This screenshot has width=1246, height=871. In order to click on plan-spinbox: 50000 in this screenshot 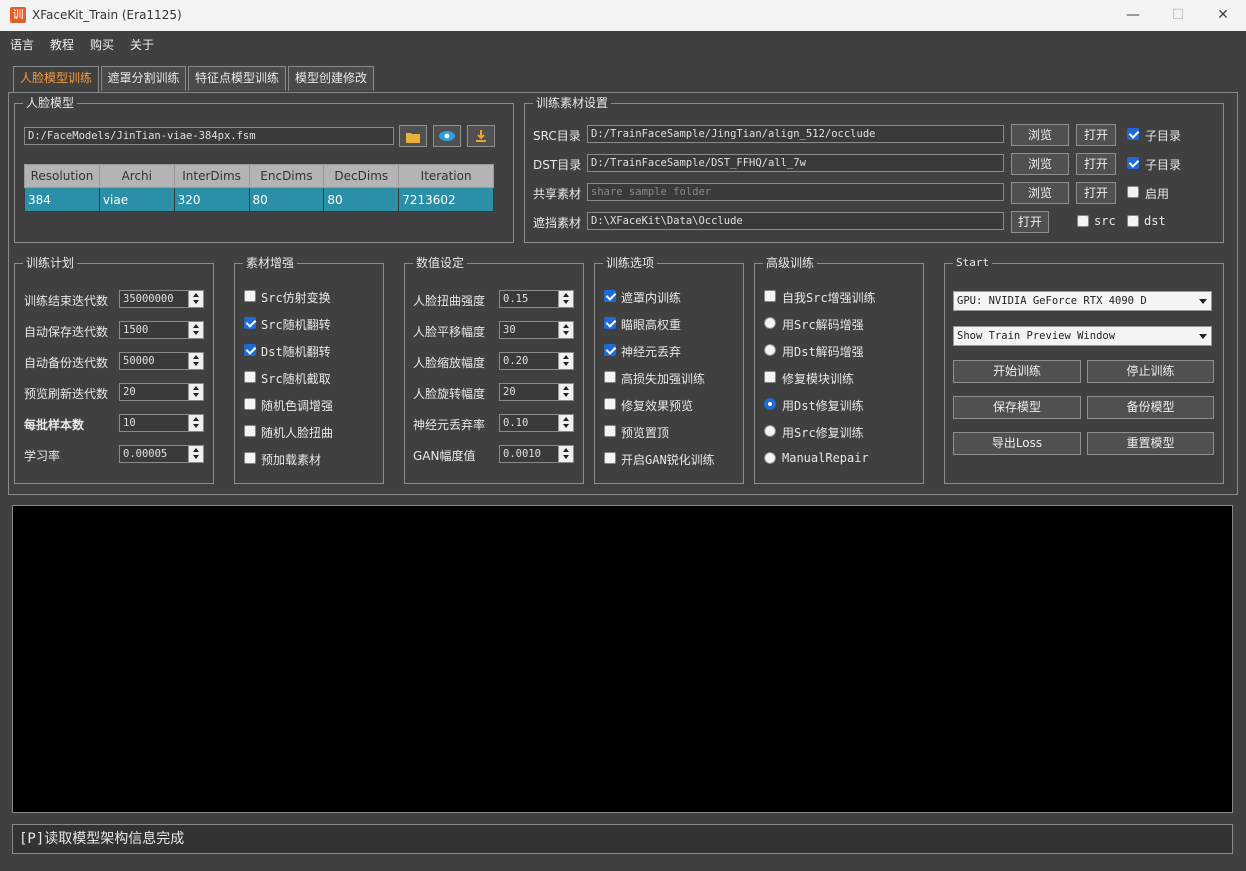, I will do `click(161, 361)`.